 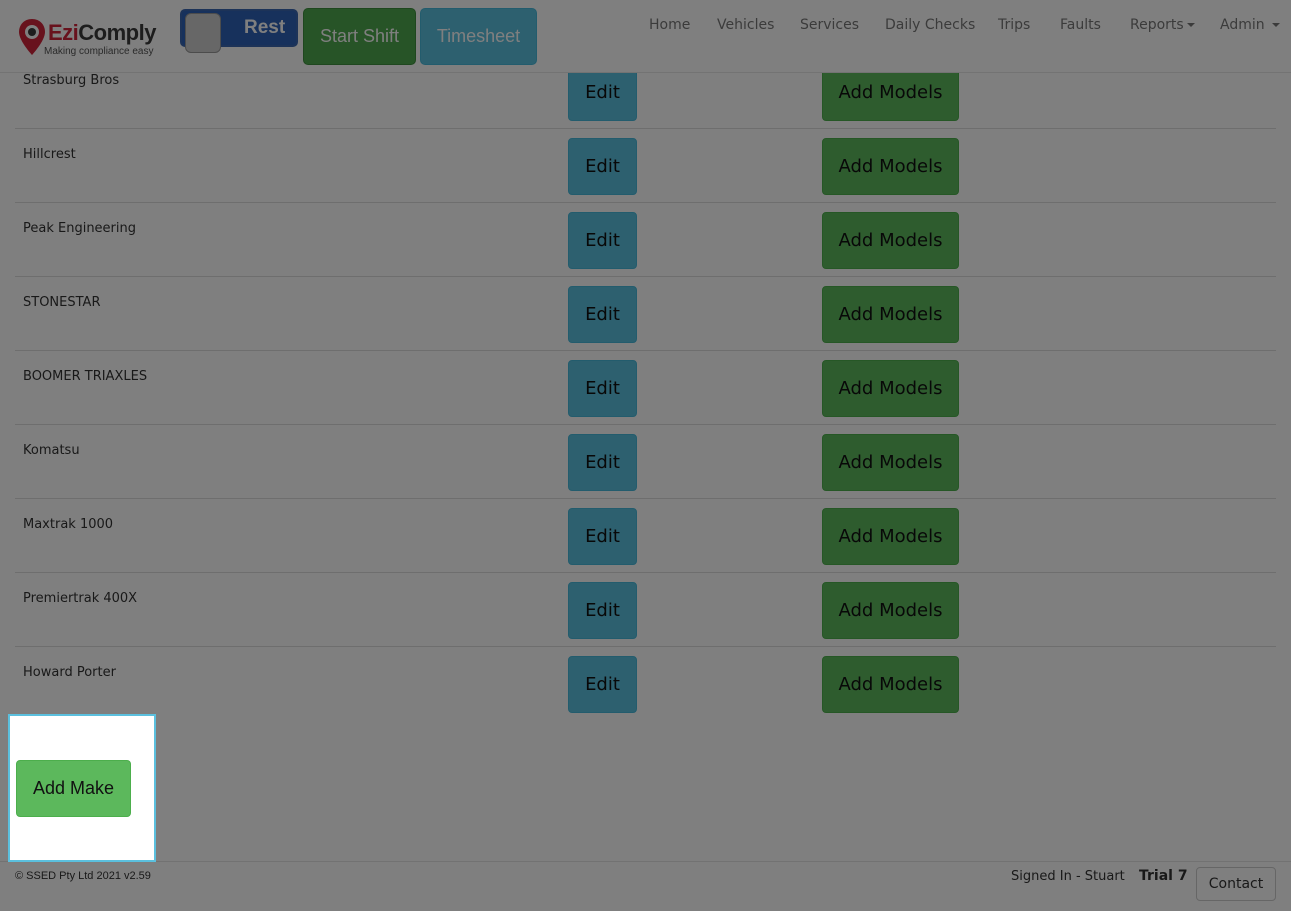 What do you see at coordinates (645, 240) in the screenshot?
I see `table-row: Peak Engineering Edit Add Models` at bounding box center [645, 240].